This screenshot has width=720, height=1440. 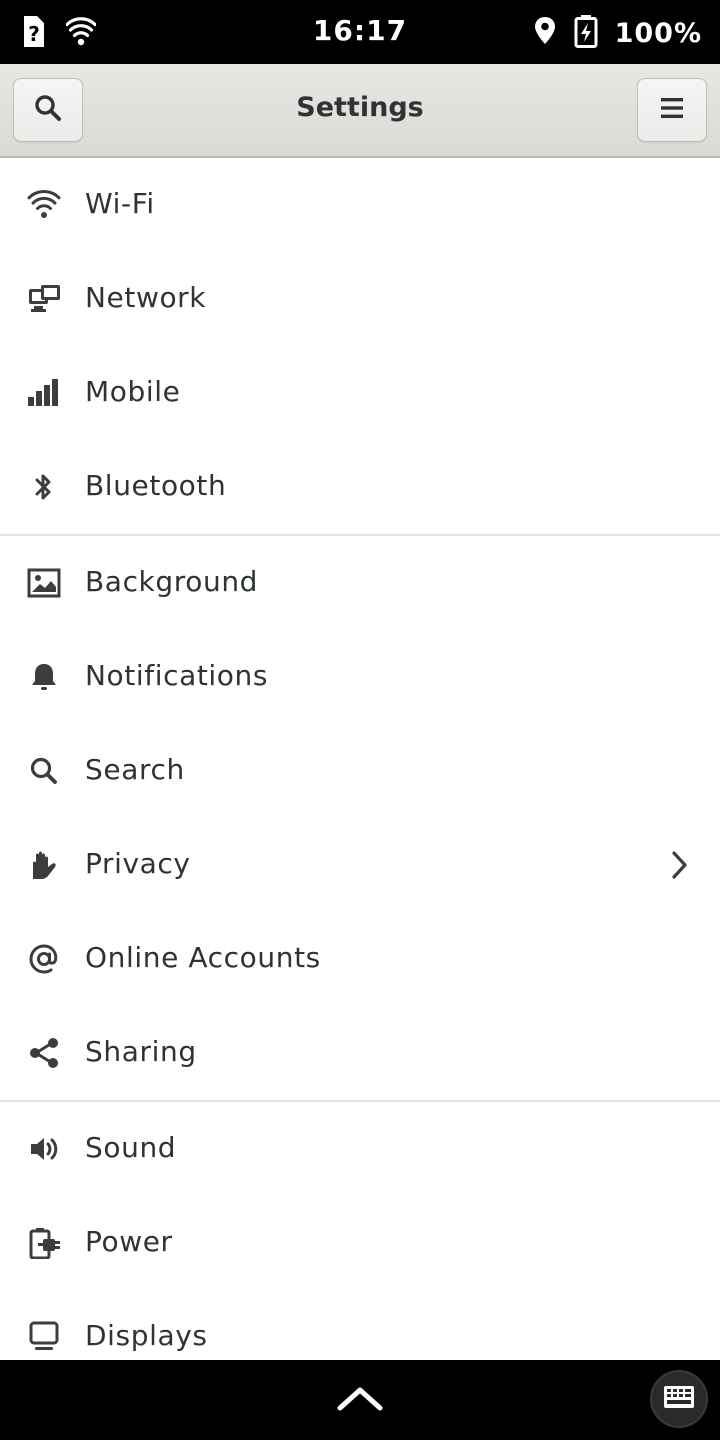 What do you see at coordinates (586, 33) in the screenshot?
I see `battery-charging-icon` at bounding box center [586, 33].